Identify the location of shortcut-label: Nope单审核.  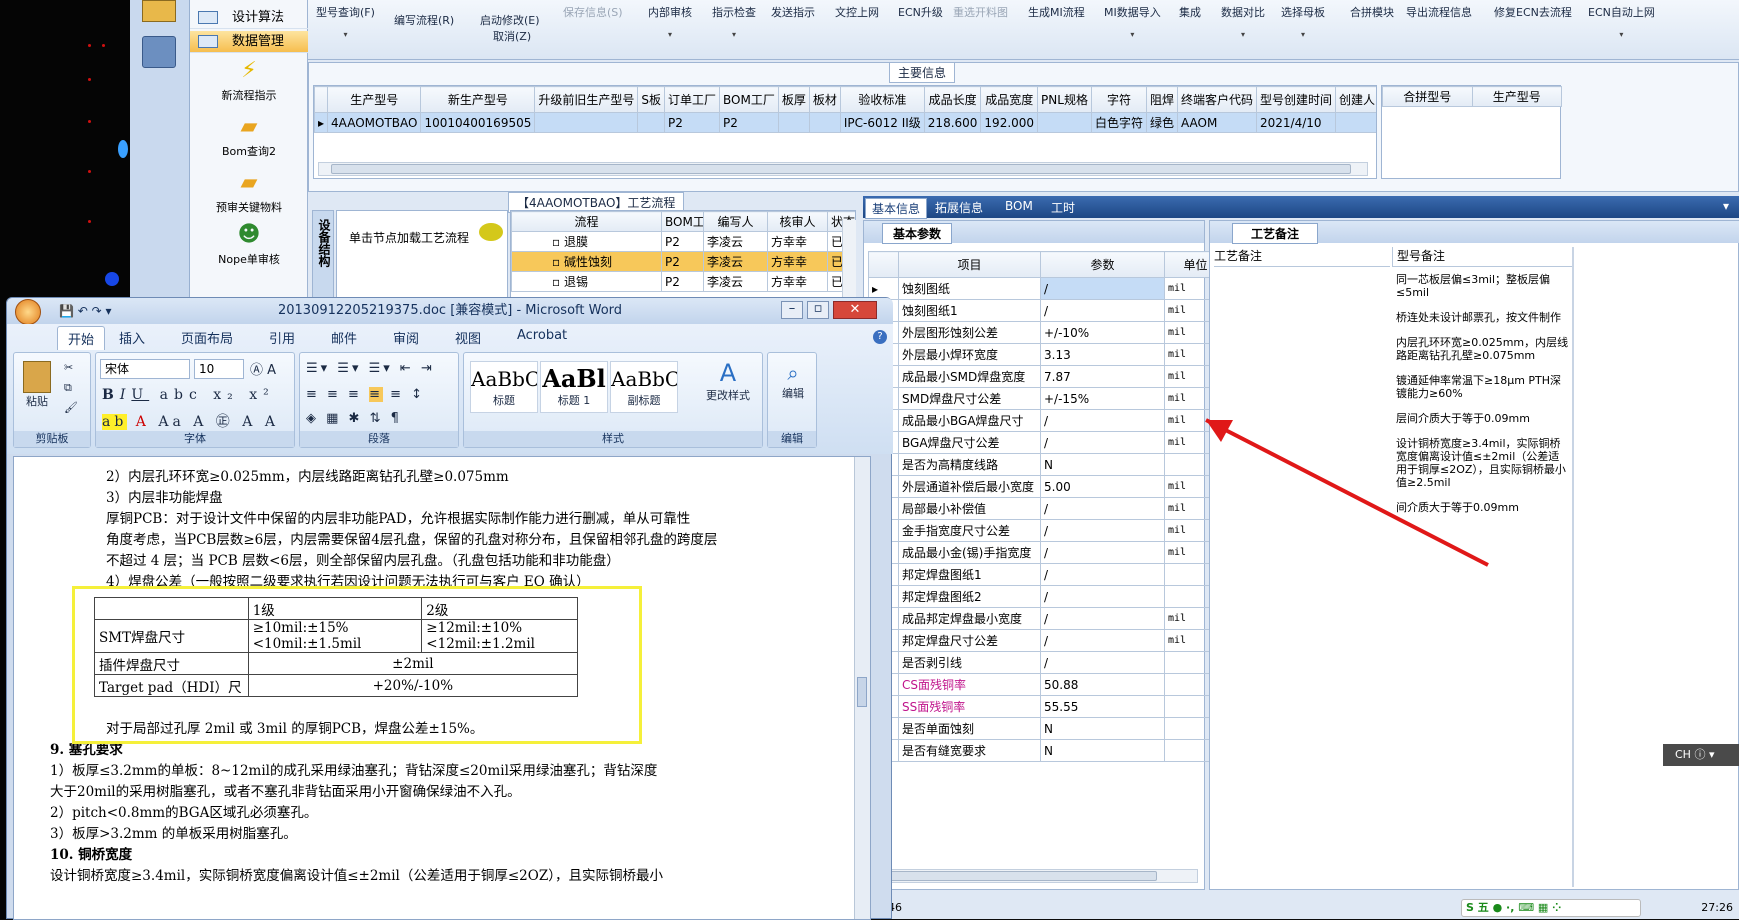
(249, 259).